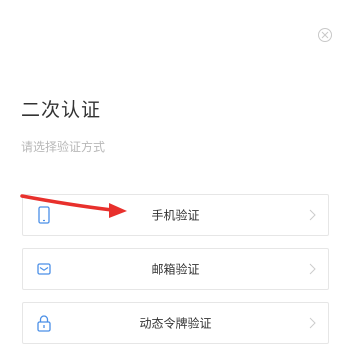 Image resolution: width=350 pixels, height=358 pixels. I want to click on option-phone-verification: 手机验证, so click(175, 215).